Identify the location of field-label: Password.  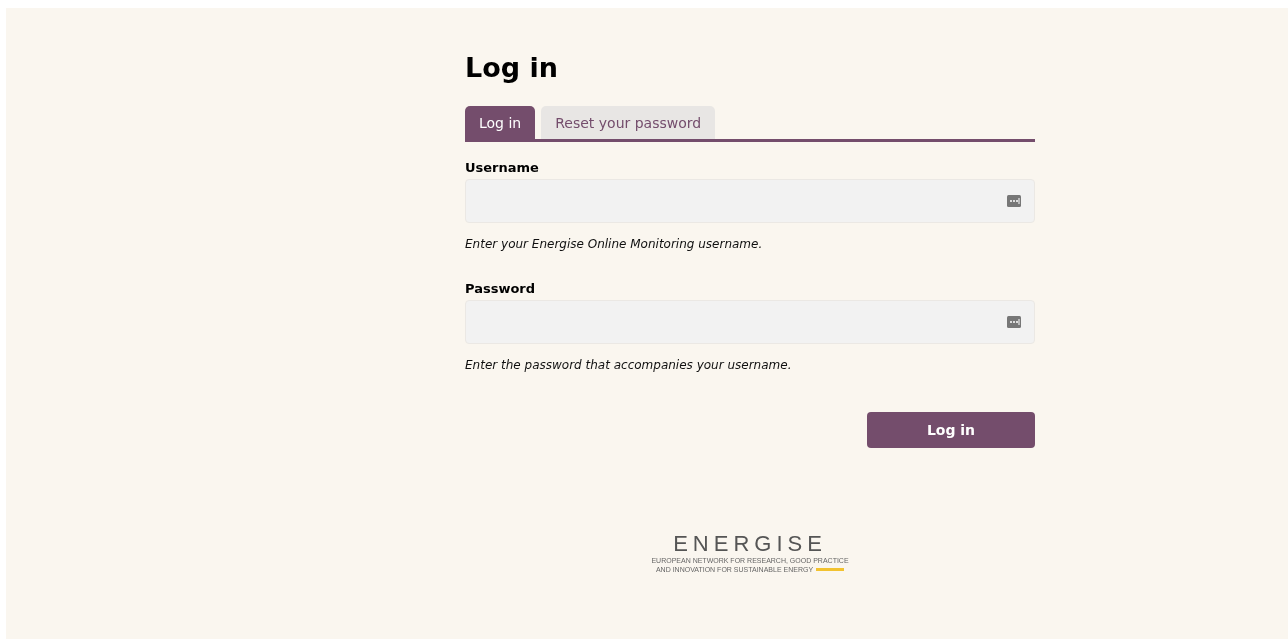
(501, 288).